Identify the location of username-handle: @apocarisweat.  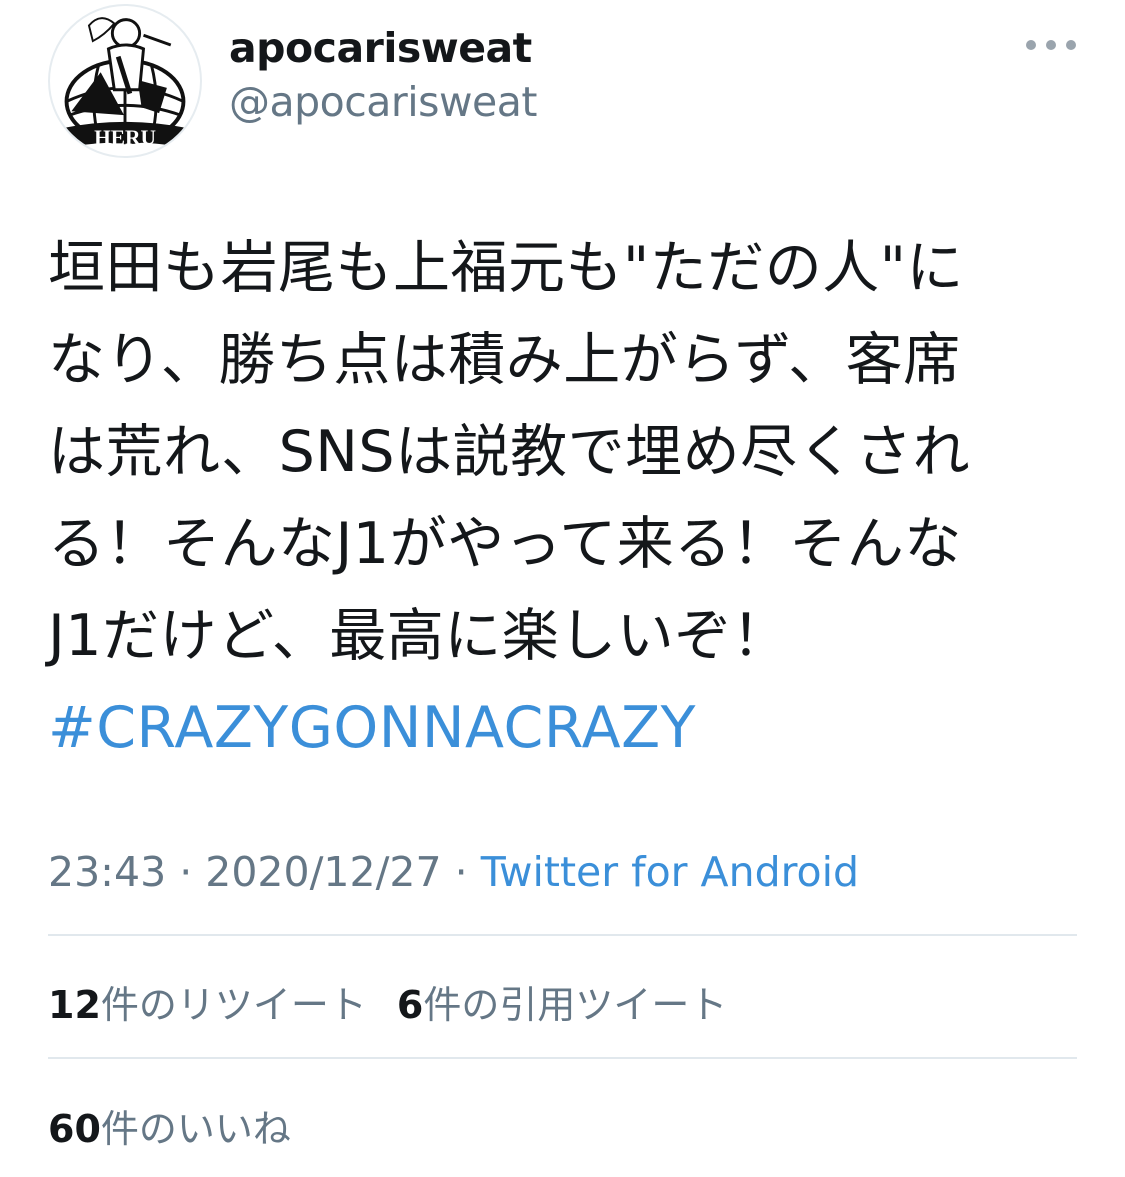
(383, 102).